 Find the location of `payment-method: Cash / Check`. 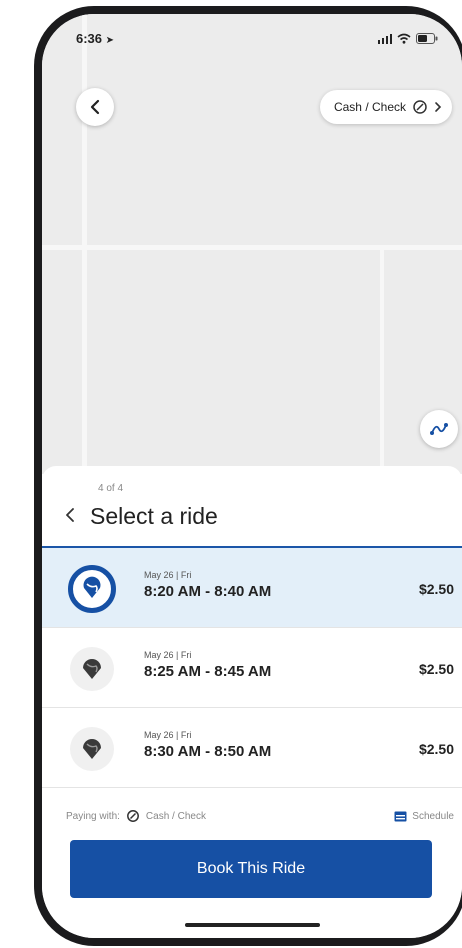

payment-method: Cash / Check is located at coordinates (175, 816).